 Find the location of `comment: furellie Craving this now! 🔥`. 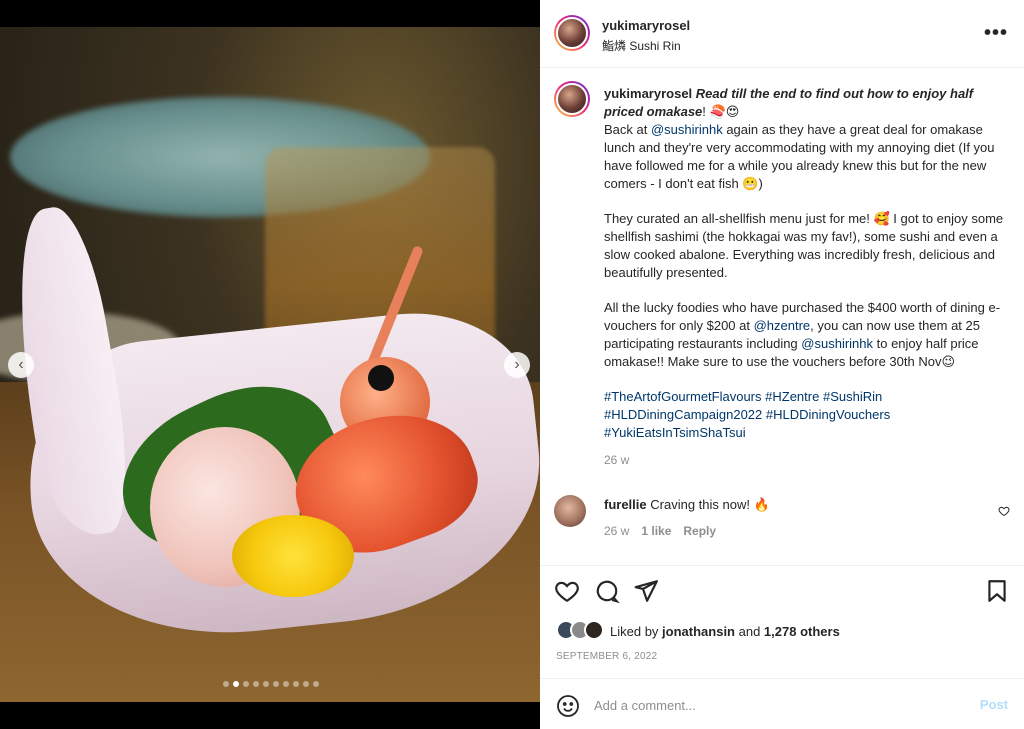

comment: furellie Craving this now! 🔥 is located at coordinates (687, 505).